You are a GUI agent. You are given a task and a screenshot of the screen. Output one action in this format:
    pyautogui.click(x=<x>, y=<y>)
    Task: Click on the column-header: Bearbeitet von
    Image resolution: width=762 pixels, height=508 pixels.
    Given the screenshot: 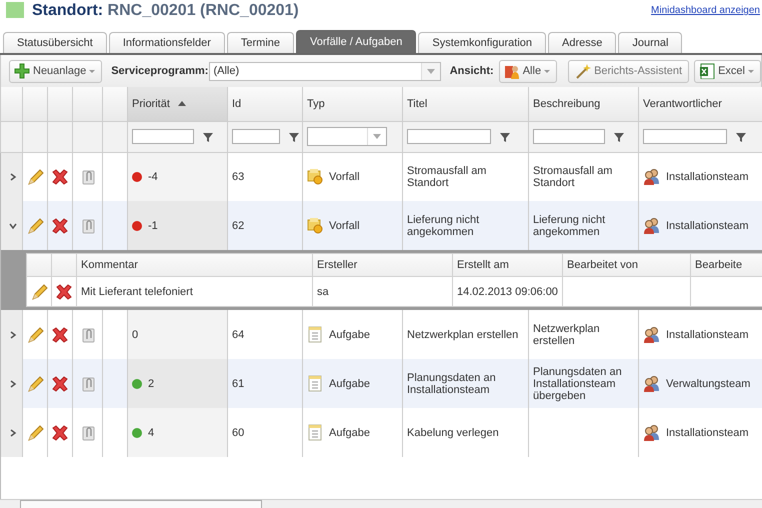 What is the action you would take?
    pyautogui.click(x=602, y=265)
    